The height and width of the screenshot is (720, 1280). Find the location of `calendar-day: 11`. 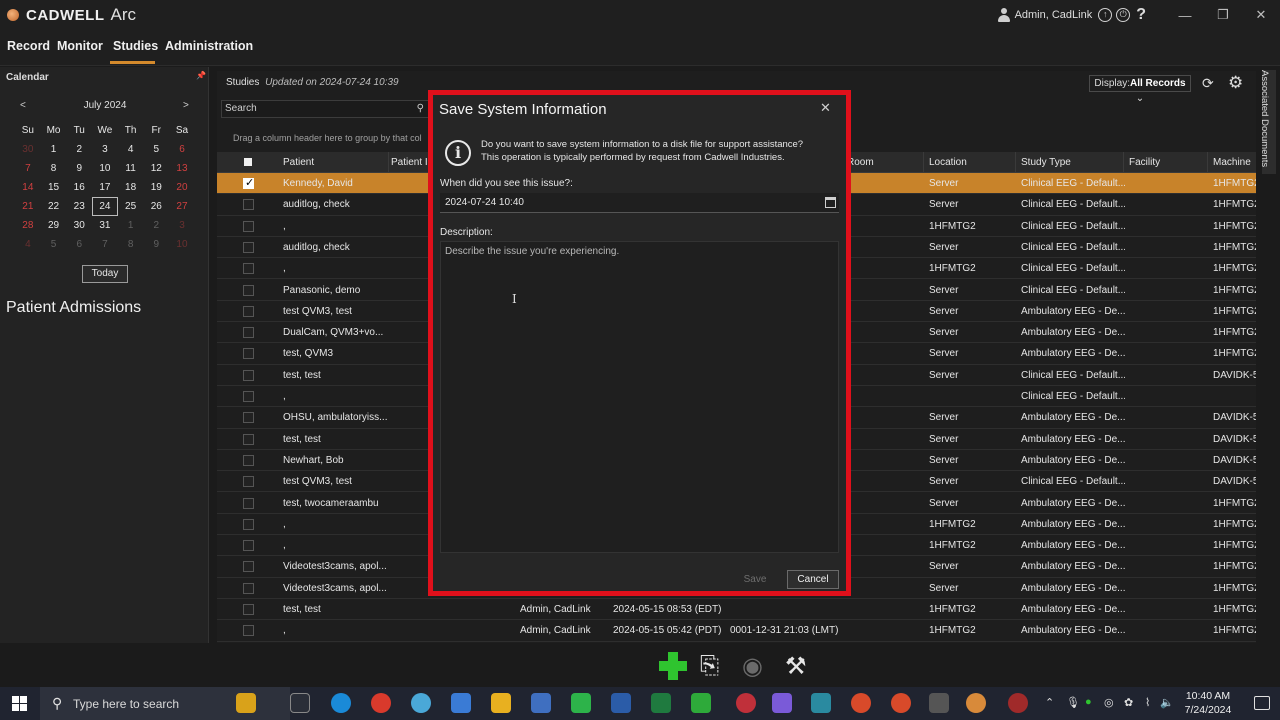

calendar-day: 11 is located at coordinates (131, 168).